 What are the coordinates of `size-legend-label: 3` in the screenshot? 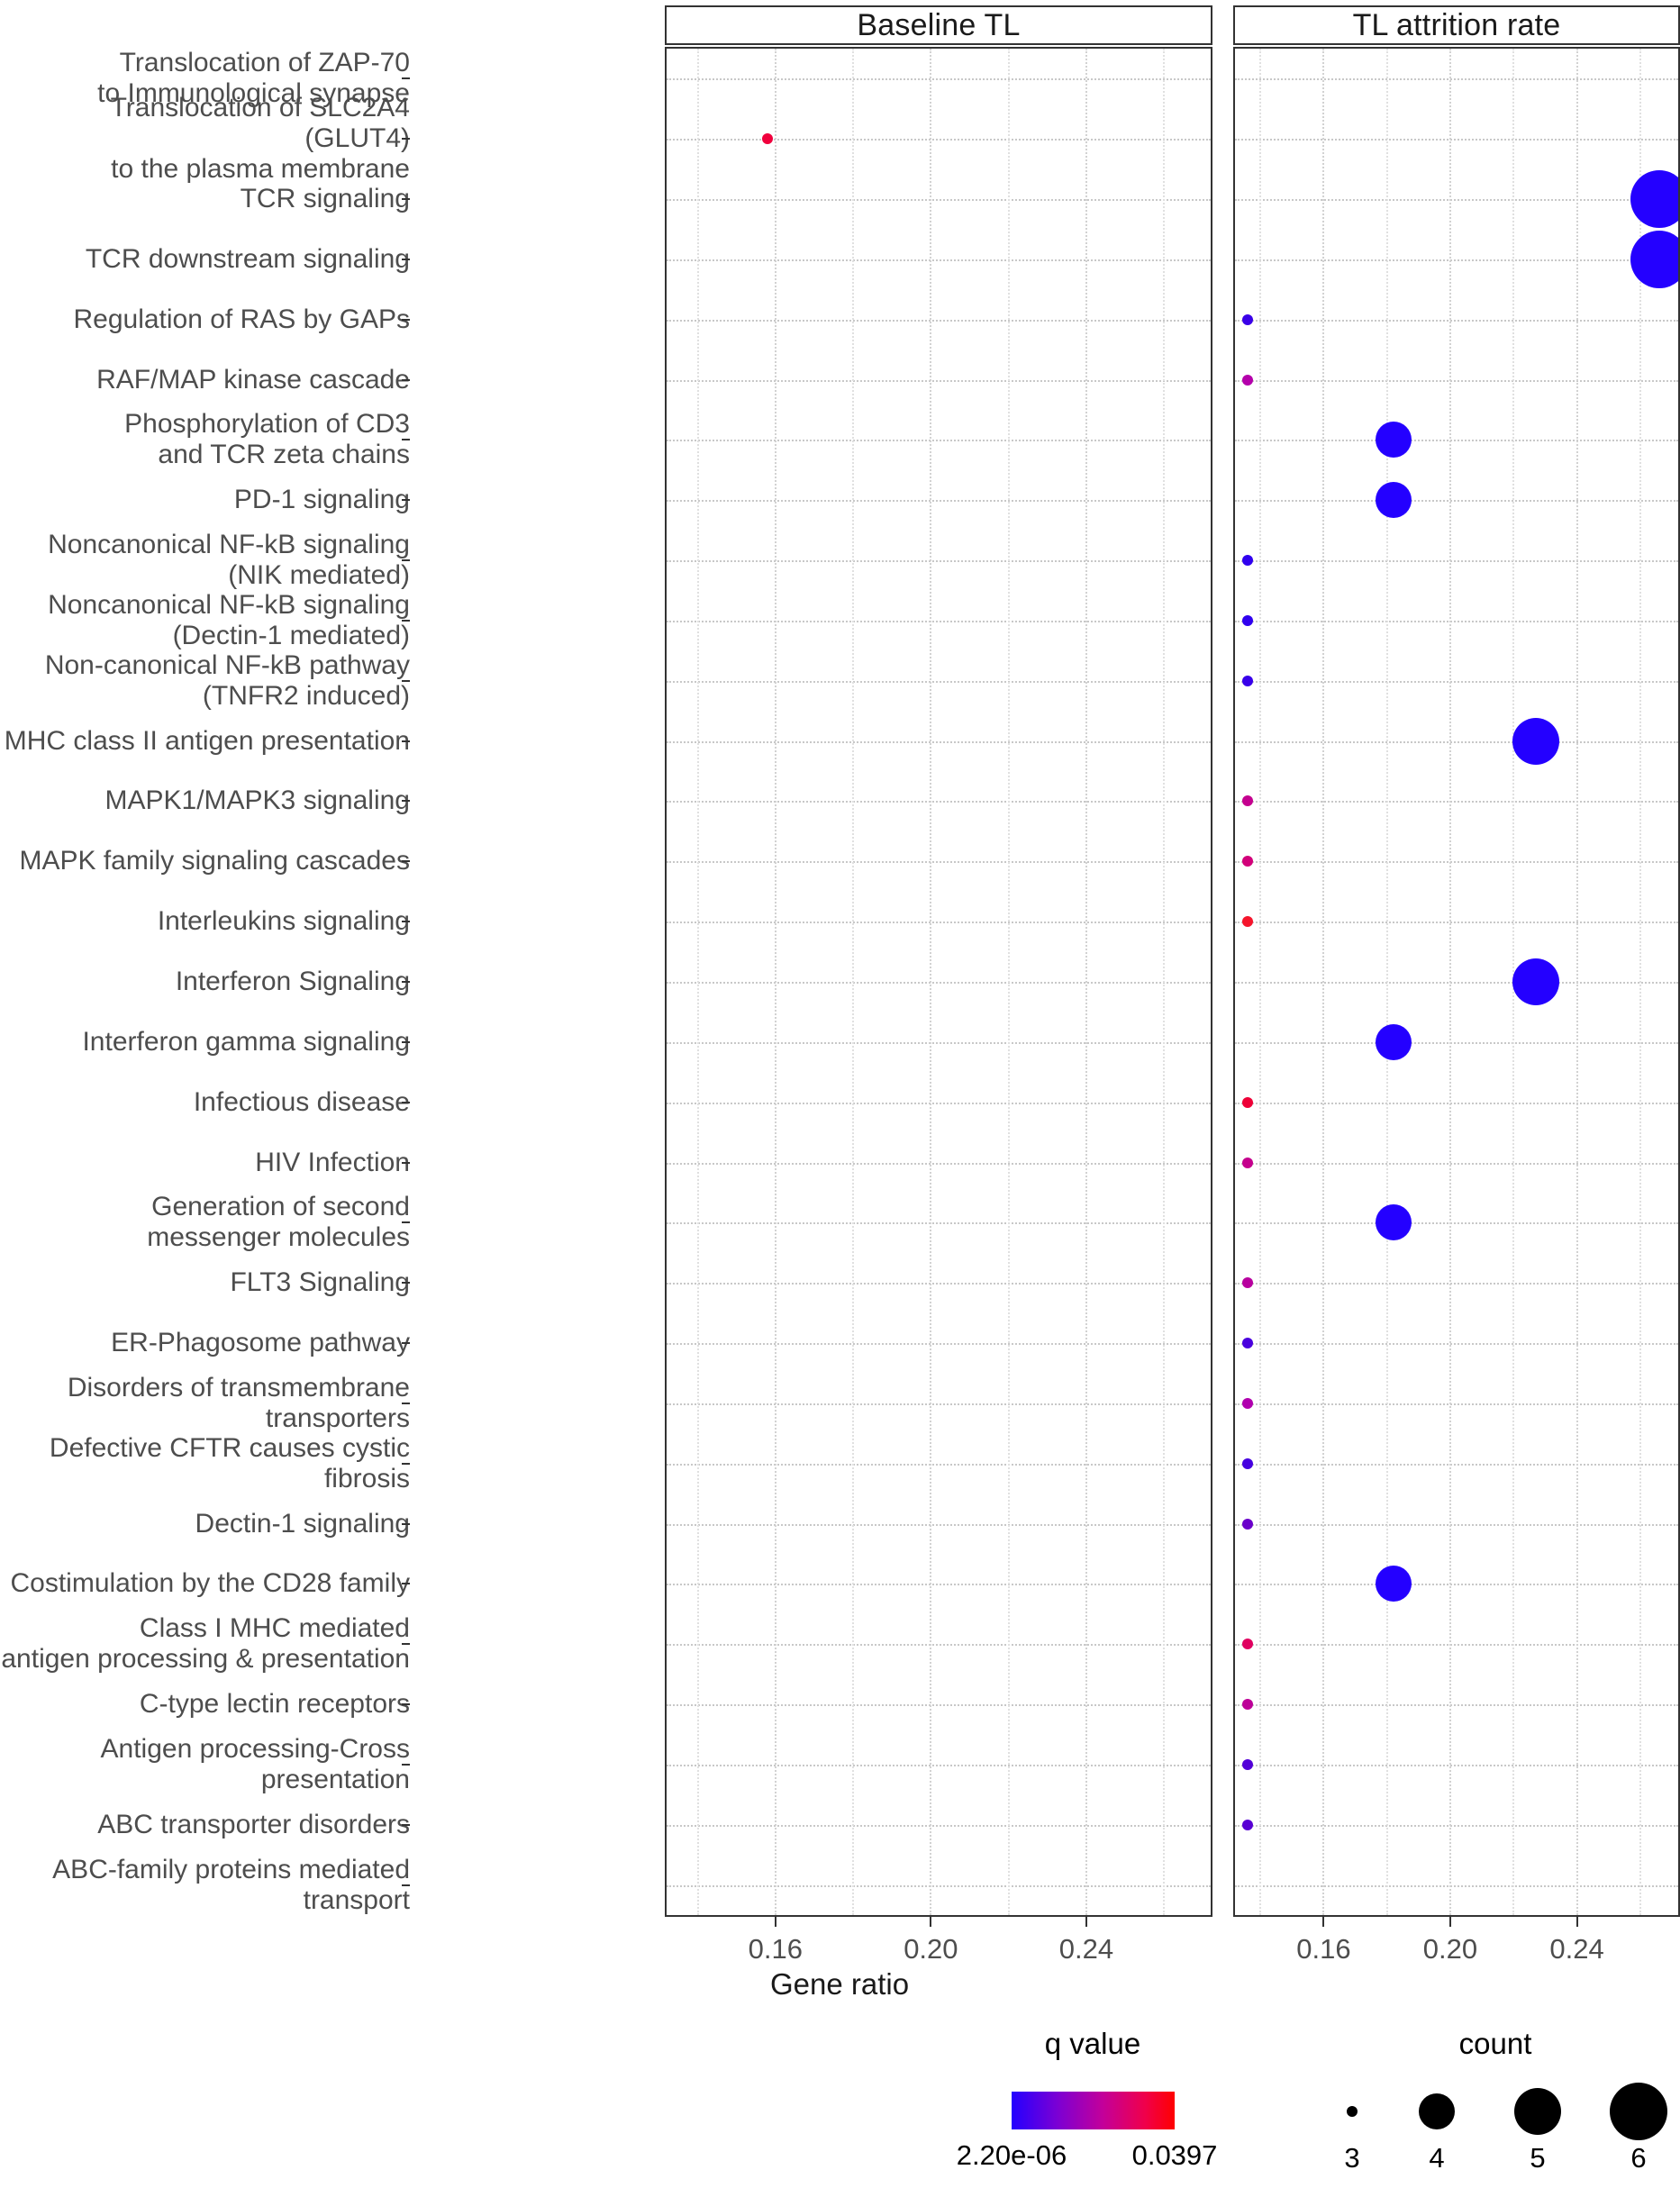 It's located at (1352, 2158).